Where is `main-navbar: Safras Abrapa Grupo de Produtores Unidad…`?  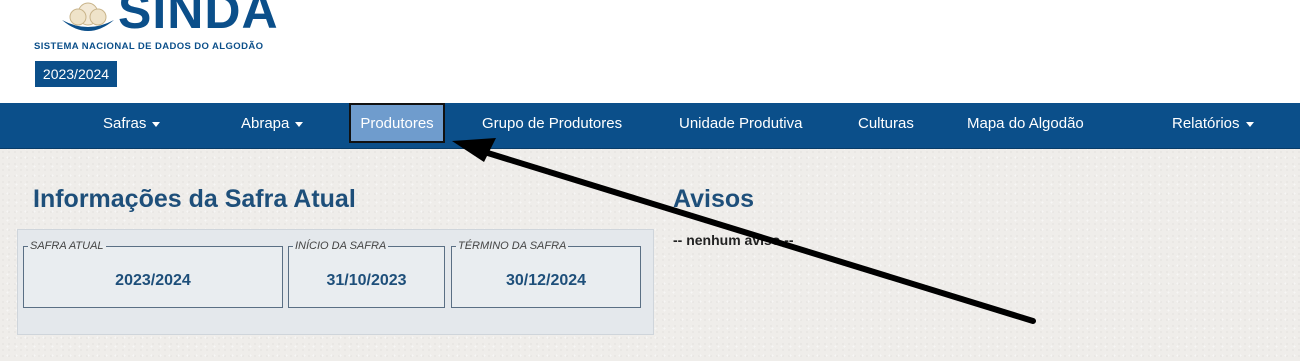
main-navbar: Safras Abrapa Grupo de Produtores Unidad… is located at coordinates (650, 126).